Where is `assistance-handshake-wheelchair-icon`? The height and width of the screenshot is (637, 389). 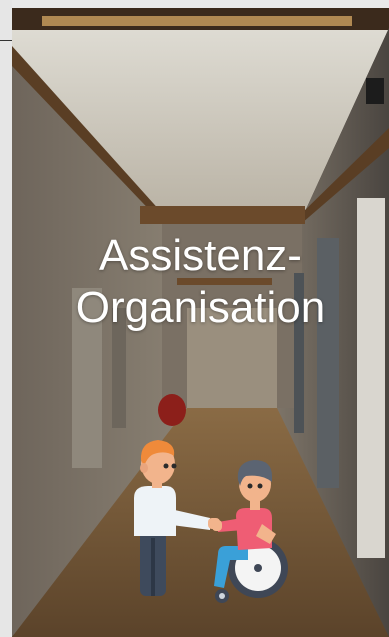 assistance-handshake-wheelchair-icon is located at coordinates (211, 521).